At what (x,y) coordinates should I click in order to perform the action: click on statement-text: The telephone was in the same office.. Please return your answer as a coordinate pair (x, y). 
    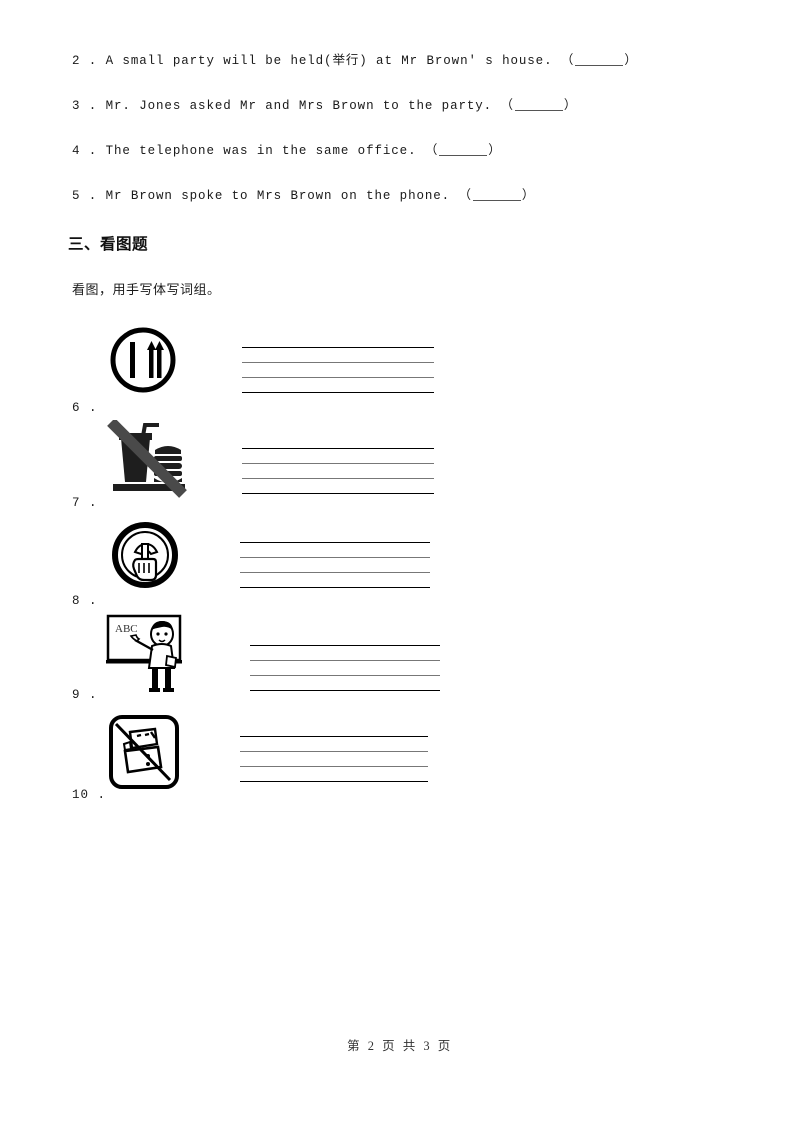
    Looking at the image, I should click on (261, 151).